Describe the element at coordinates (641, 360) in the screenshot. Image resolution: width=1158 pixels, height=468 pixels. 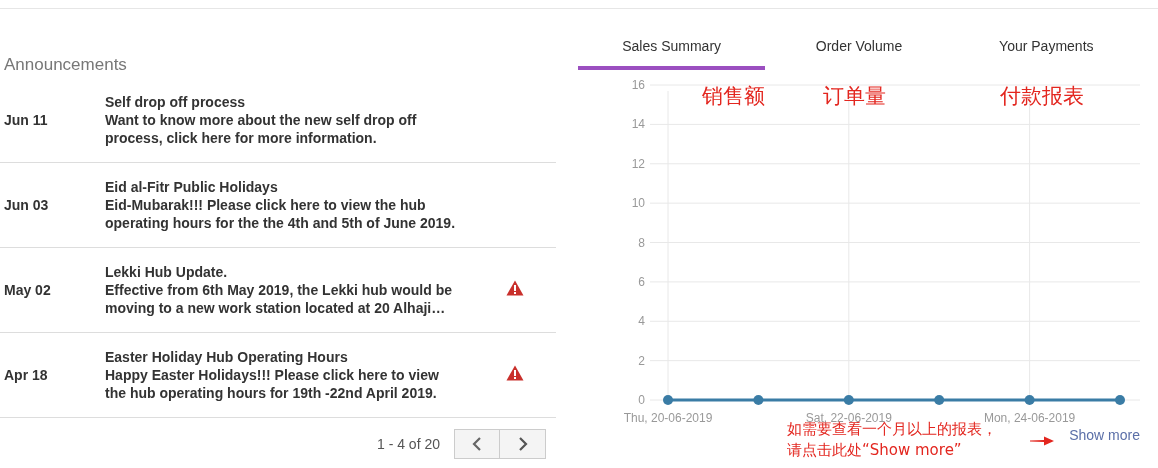
I see `y-tick-label: 2` at that location.